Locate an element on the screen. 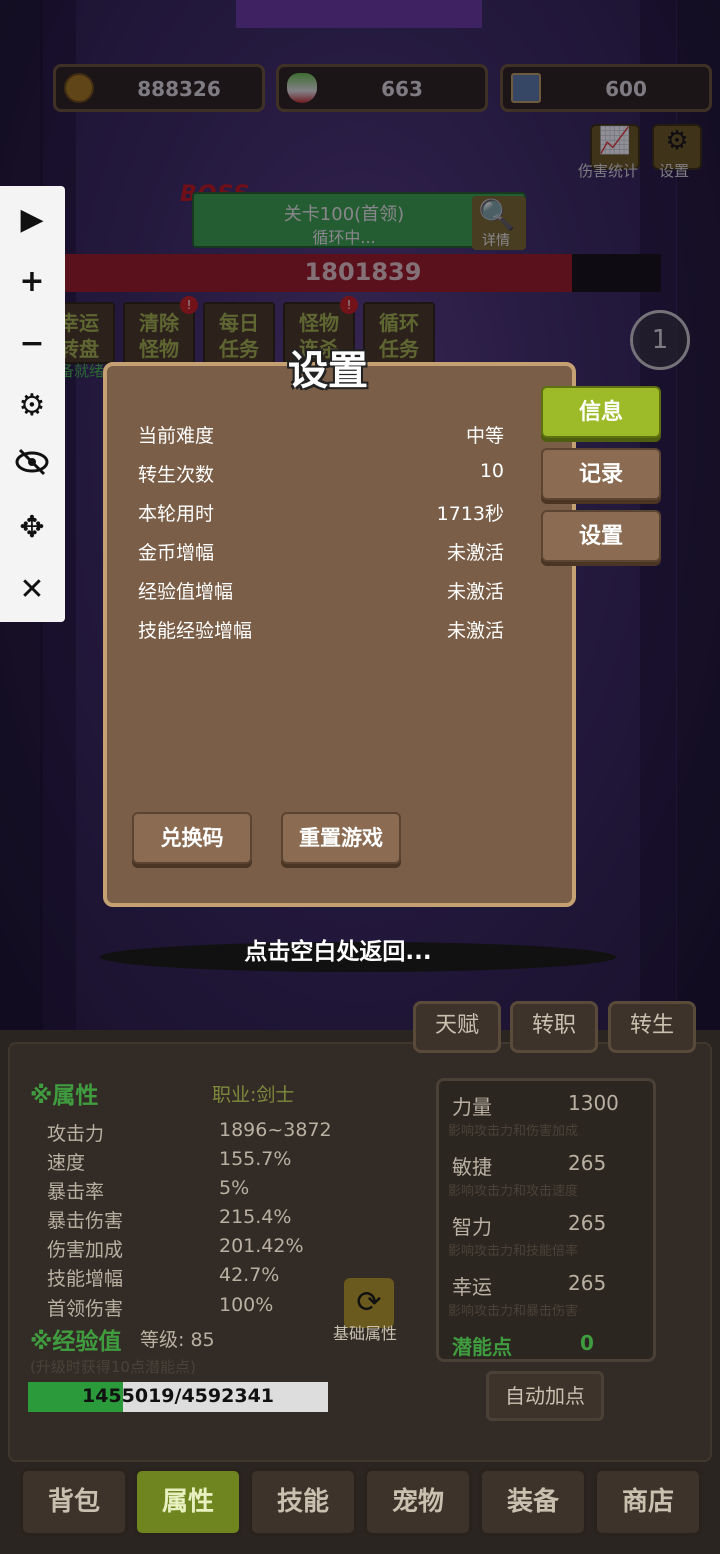 The height and width of the screenshot is (1554, 720). attr-label: 暴击率 is located at coordinates (76, 1192).